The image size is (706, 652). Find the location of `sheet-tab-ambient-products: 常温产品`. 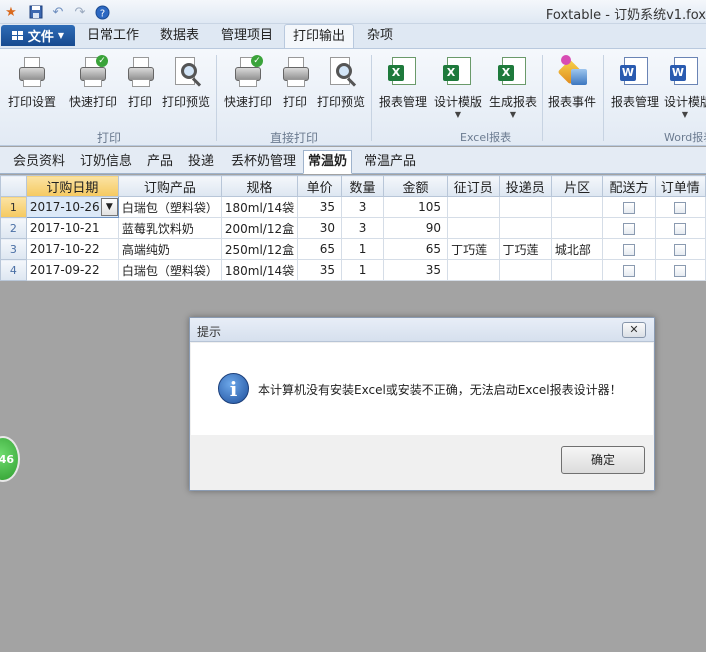

sheet-tab-ambient-products: 常温产品 is located at coordinates (390, 162).